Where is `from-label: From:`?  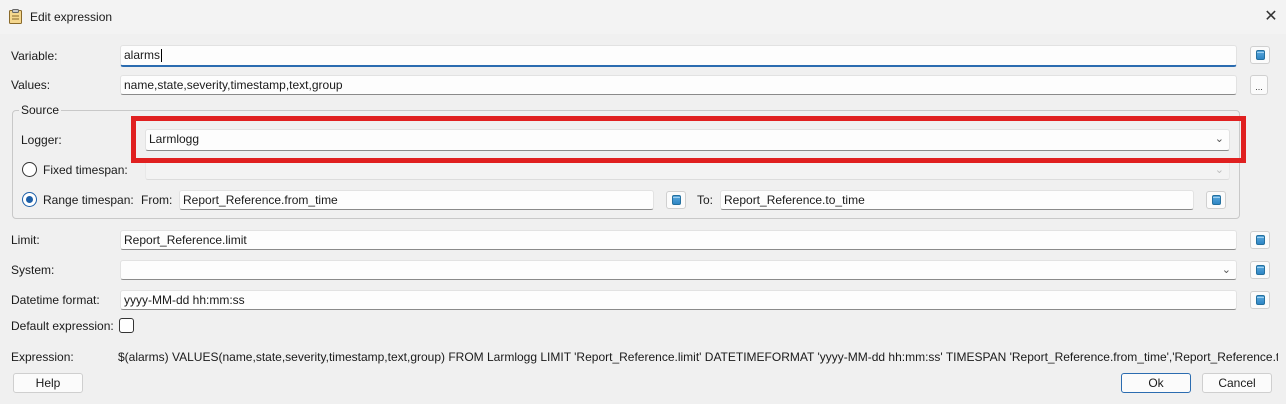
from-label: From: is located at coordinates (157, 200).